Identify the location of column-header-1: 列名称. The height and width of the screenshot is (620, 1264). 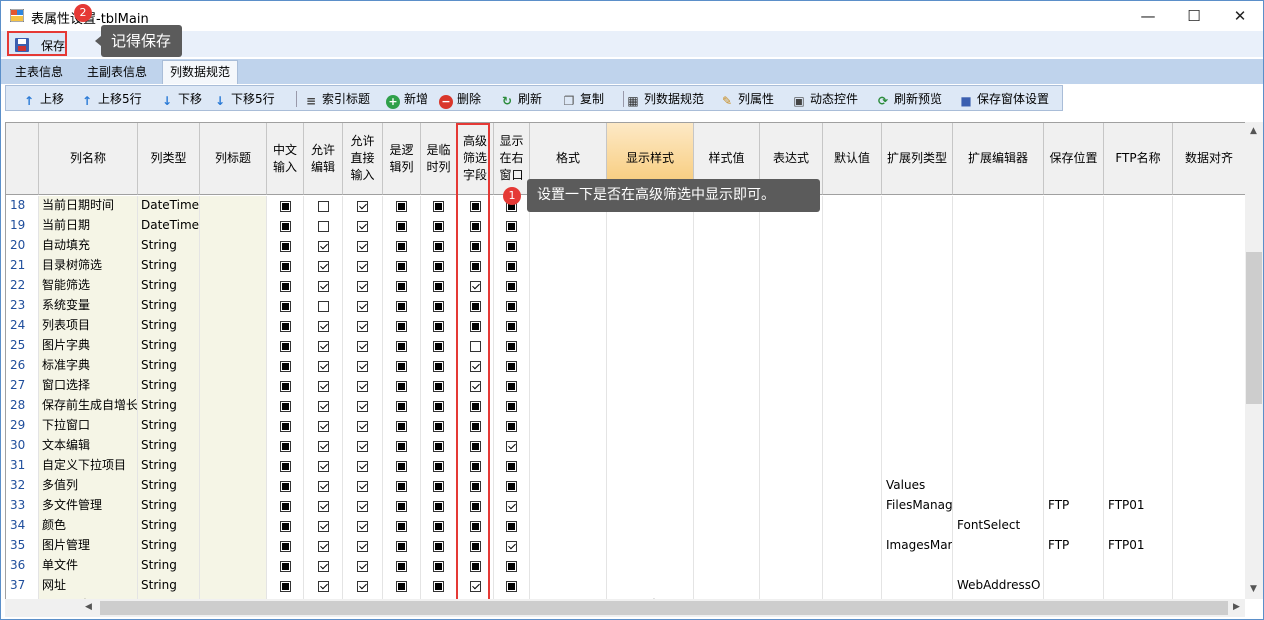
(88, 159).